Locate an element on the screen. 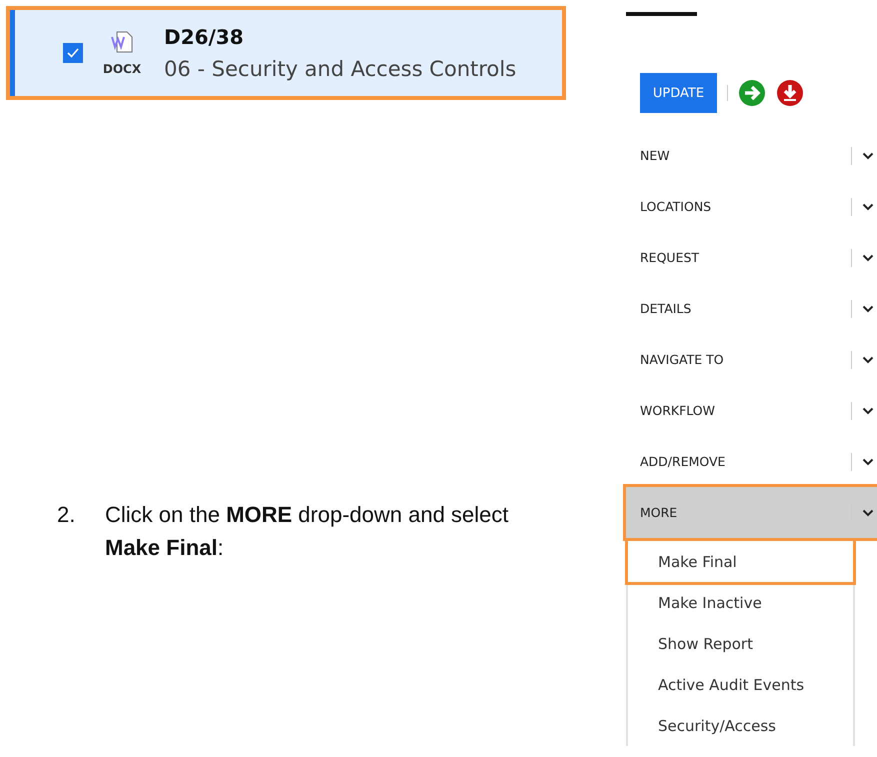 The image size is (877, 757). instruction-text: Click on the MORE drop-down and select Make Final: is located at coordinates (307, 531).